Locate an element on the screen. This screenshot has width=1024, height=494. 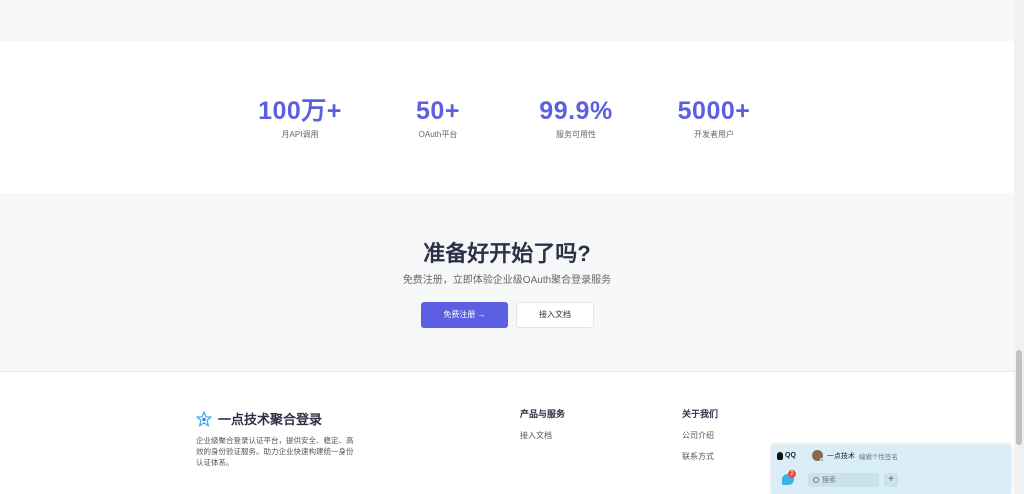
search-icon is located at coordinates (816, 480).